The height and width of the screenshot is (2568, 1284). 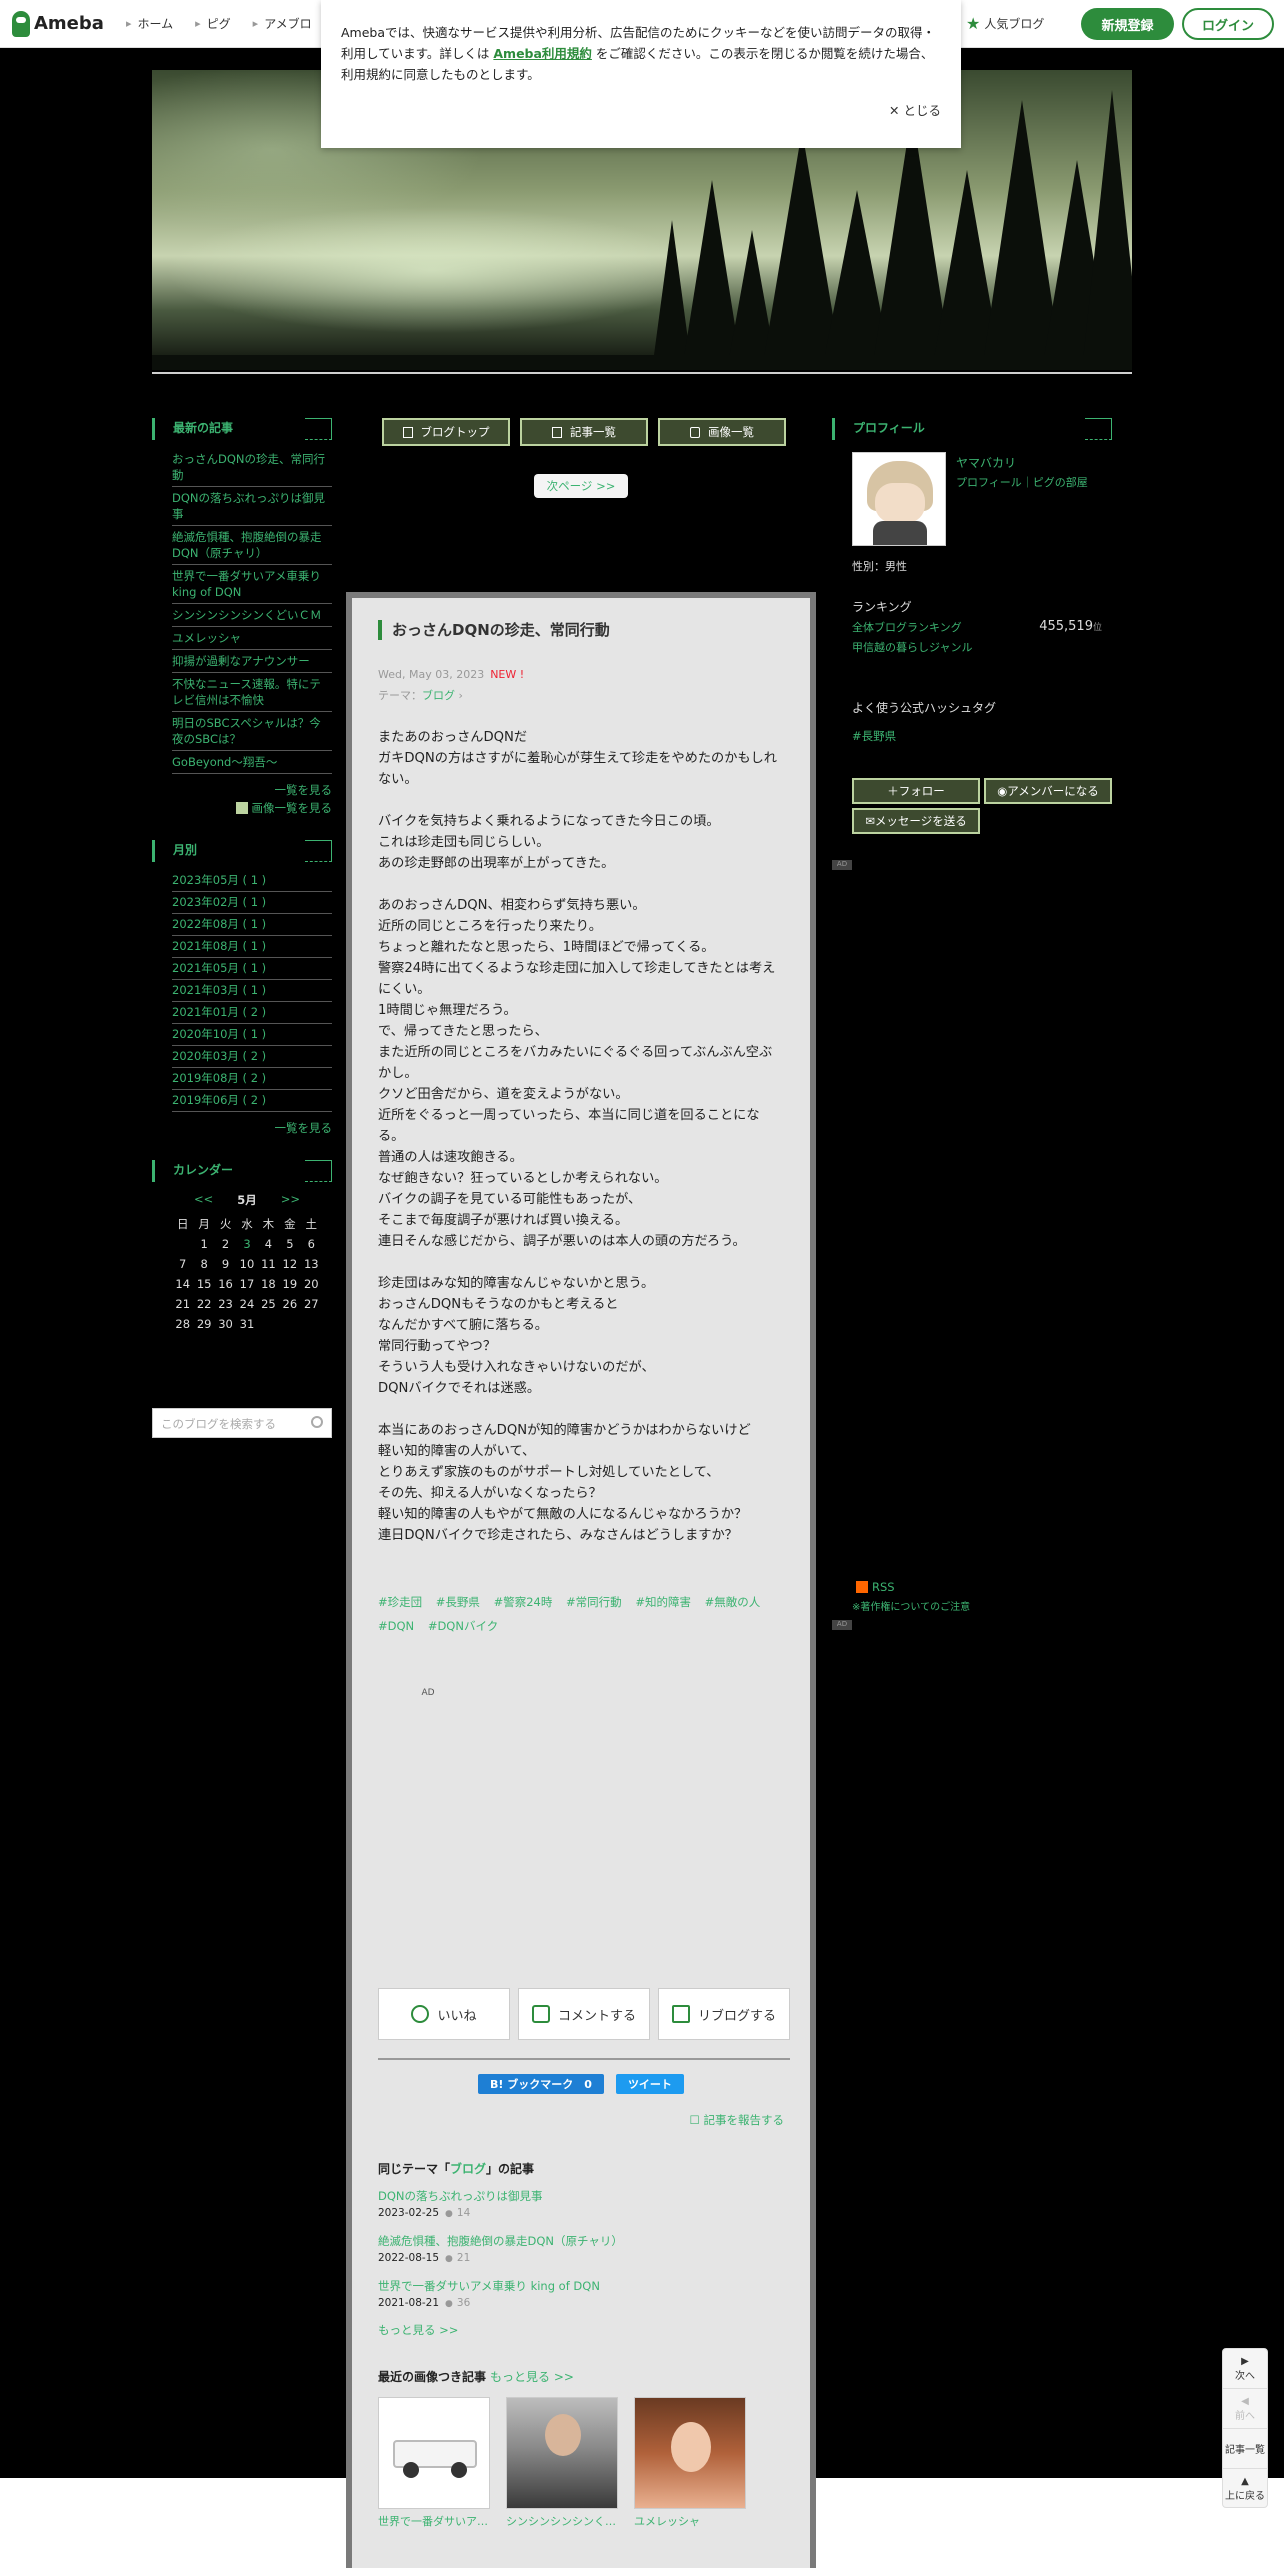 I want to click on reblog-button: リブログする, so click(x=724, y=2014).